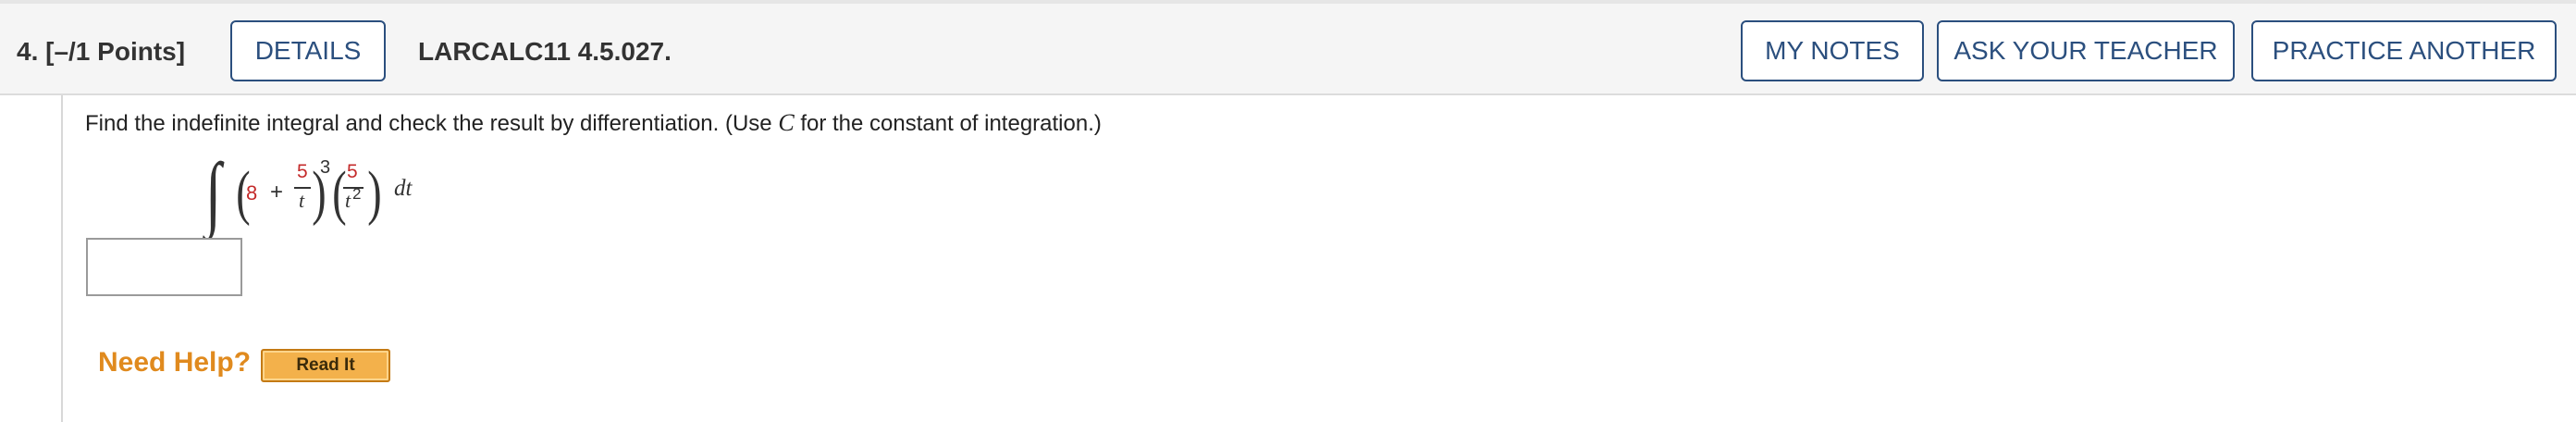 This screenshot has height=422, width=2576. I want to click on read-it-button: Read It, so click(325, 365).